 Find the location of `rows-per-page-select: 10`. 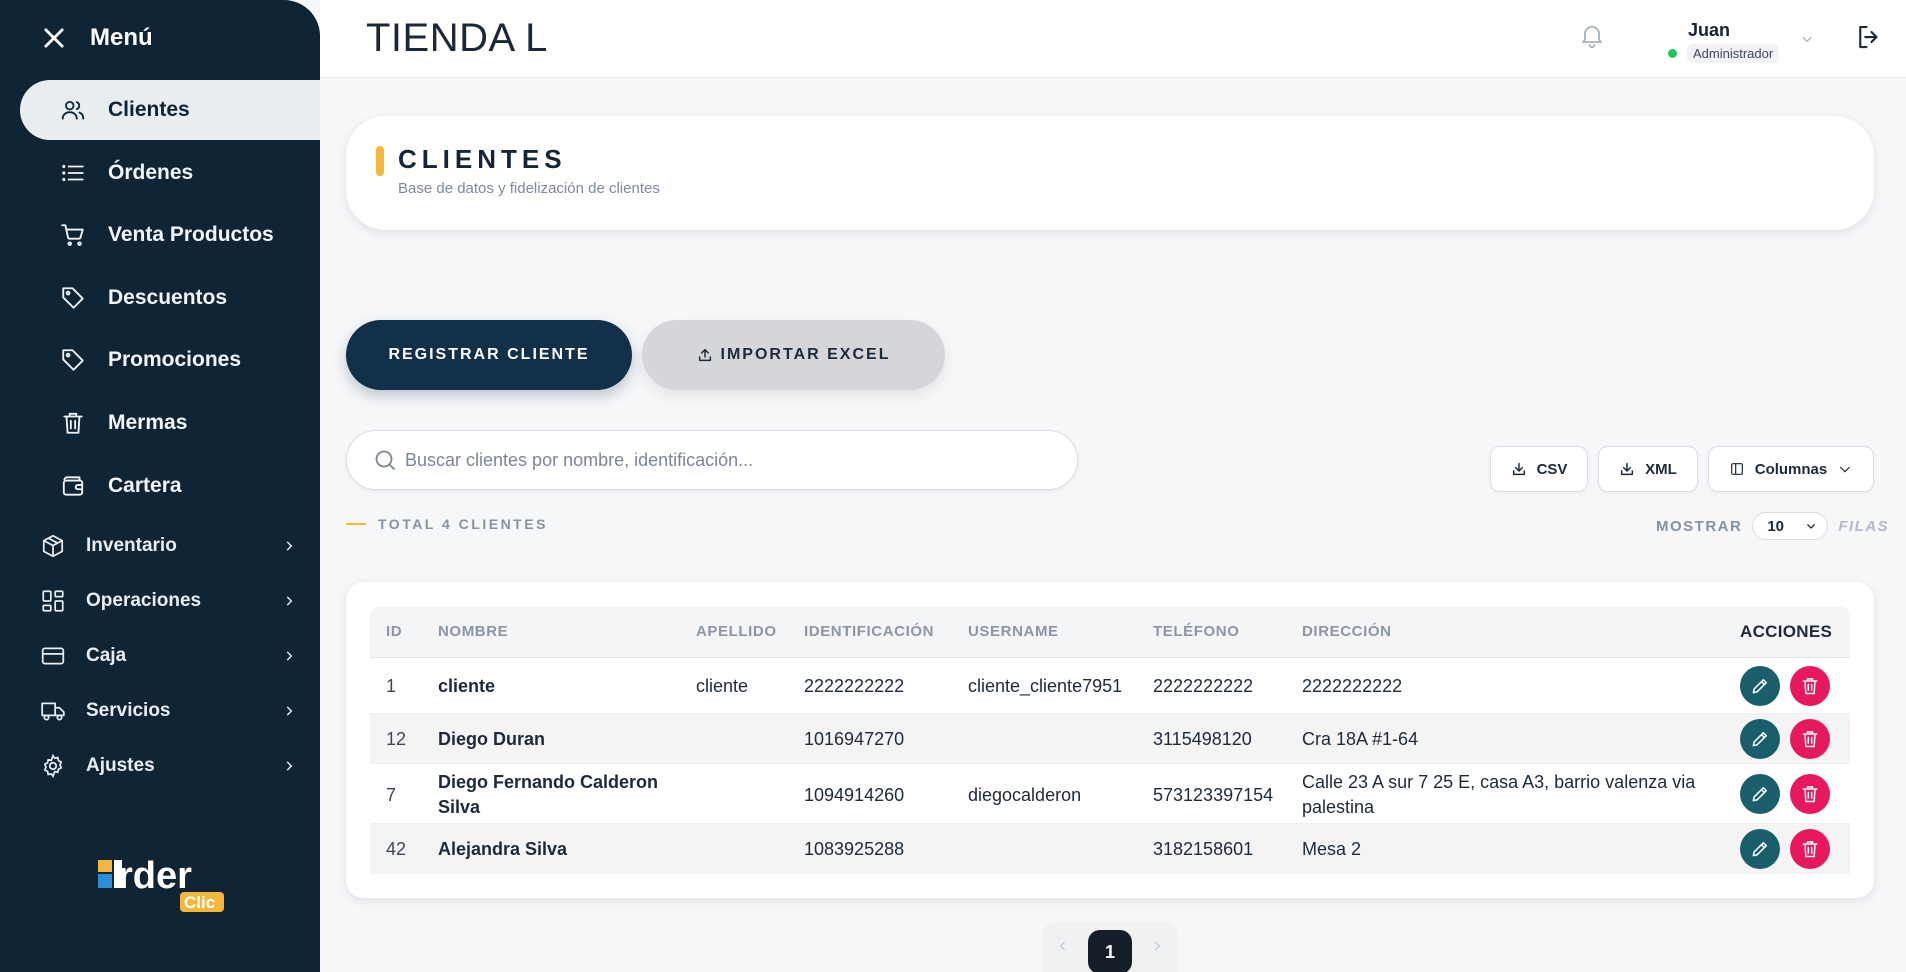

rows-per-page-select: 10 is located at coordinates (1790, 526).